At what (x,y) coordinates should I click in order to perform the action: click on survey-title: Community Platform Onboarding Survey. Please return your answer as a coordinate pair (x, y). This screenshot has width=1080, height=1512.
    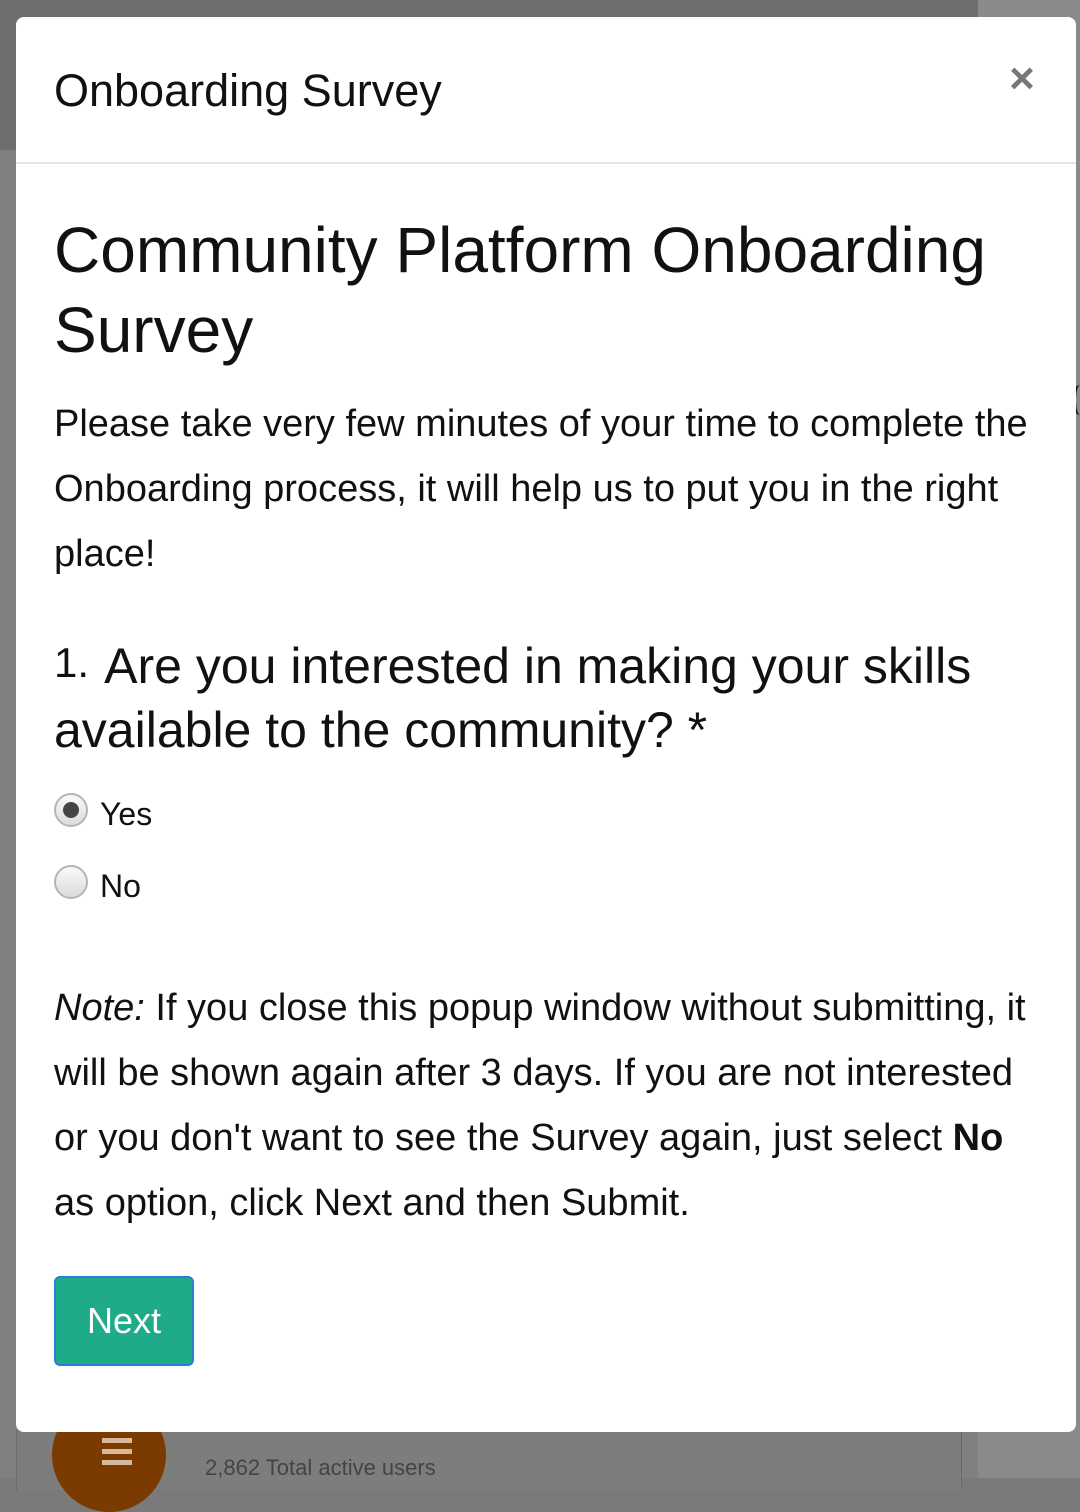
    Looking at the image, I should click on (520, 290).